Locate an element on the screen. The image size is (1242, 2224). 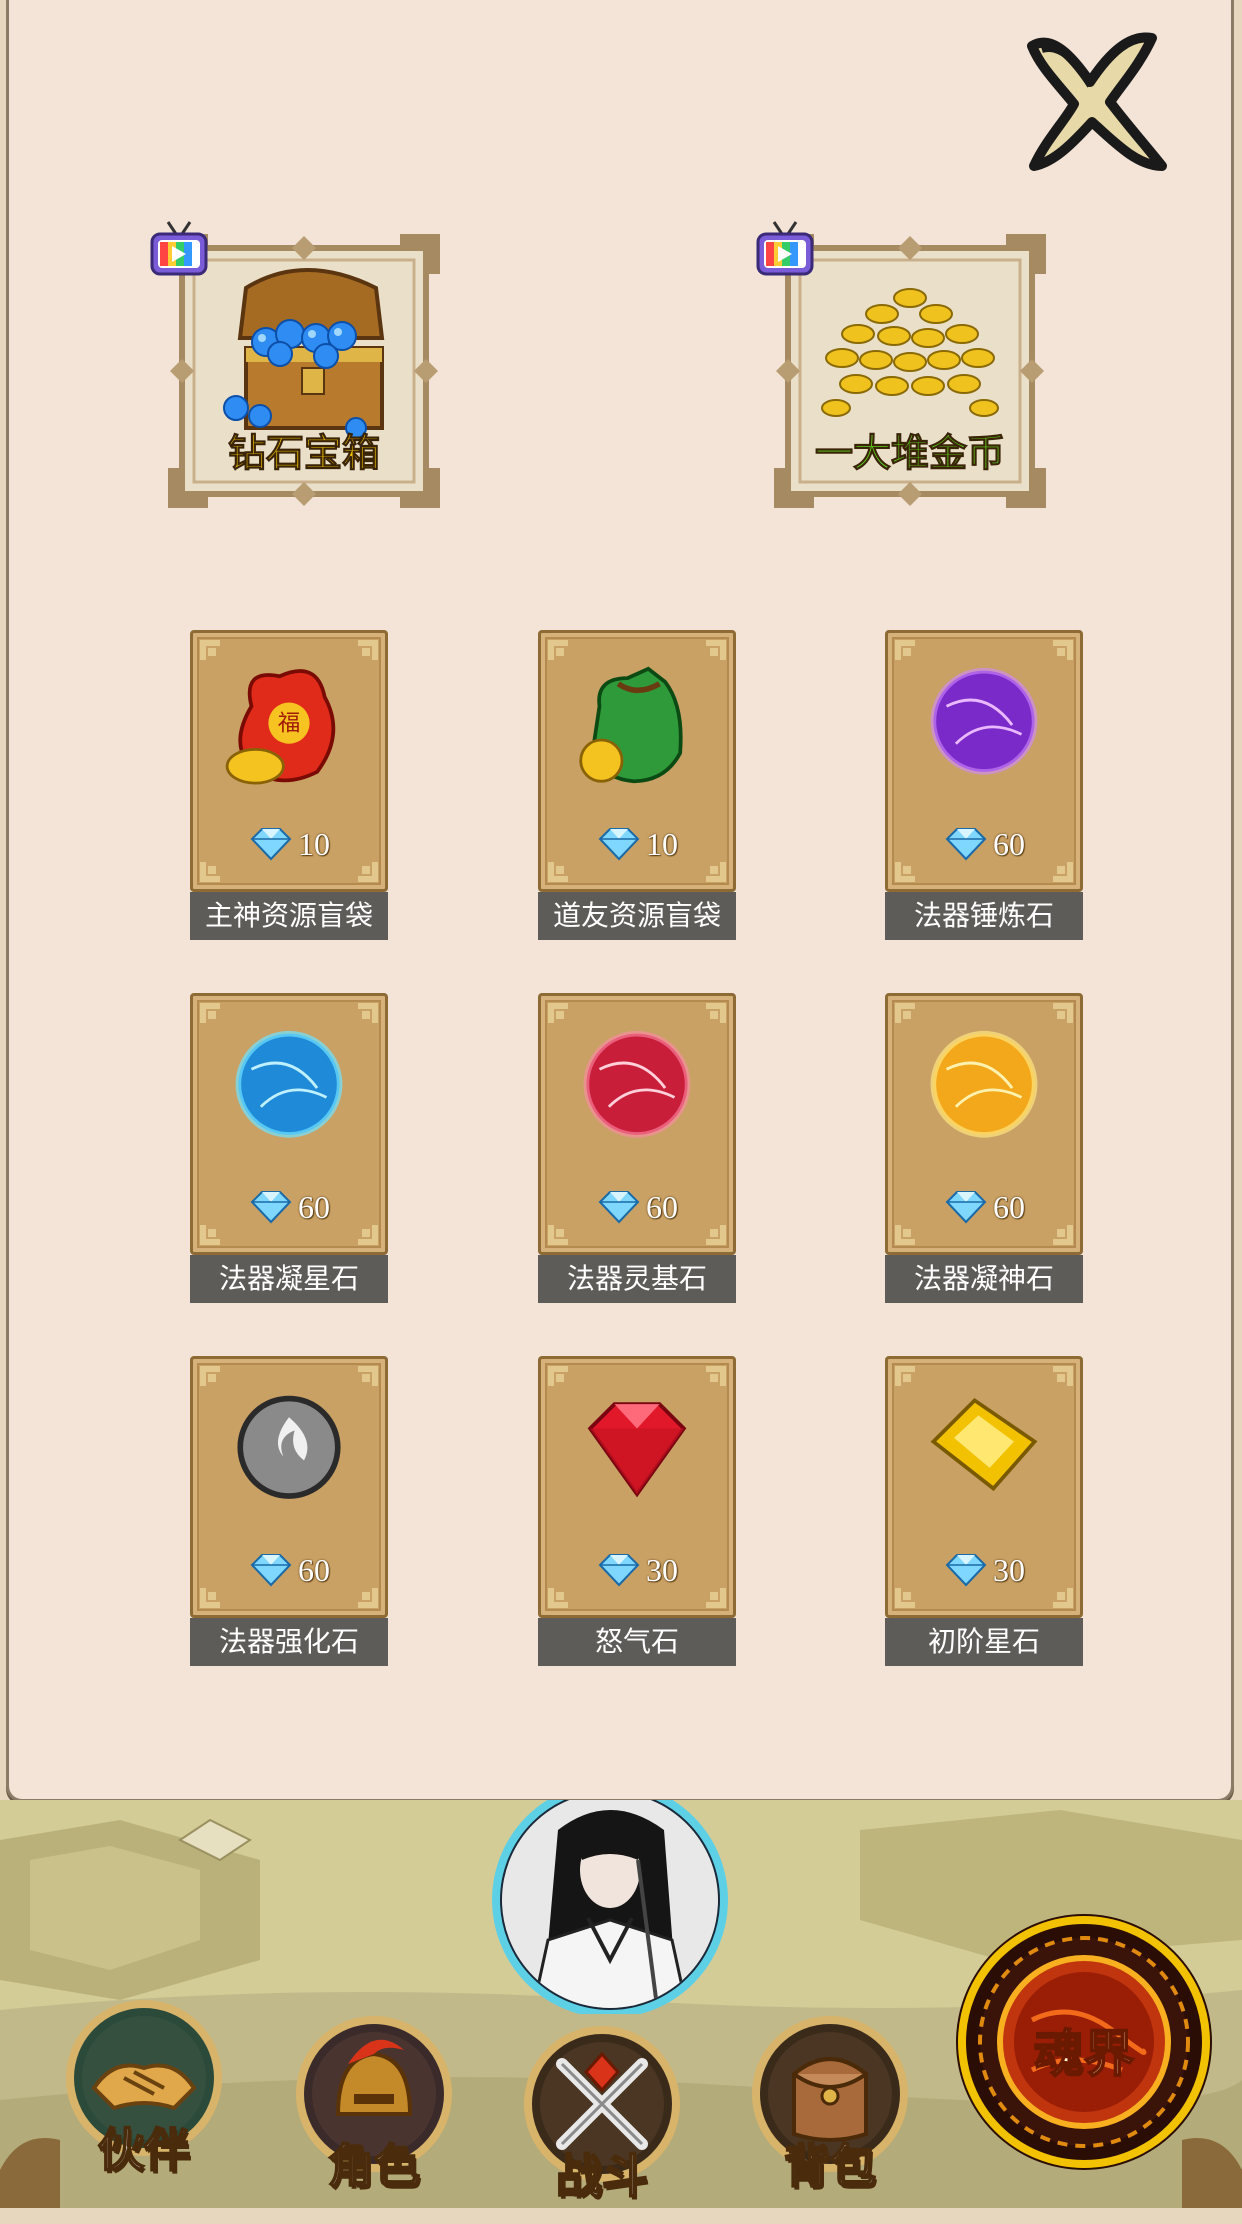
nav-label: 角色 is located at coordinates (374, 2166).